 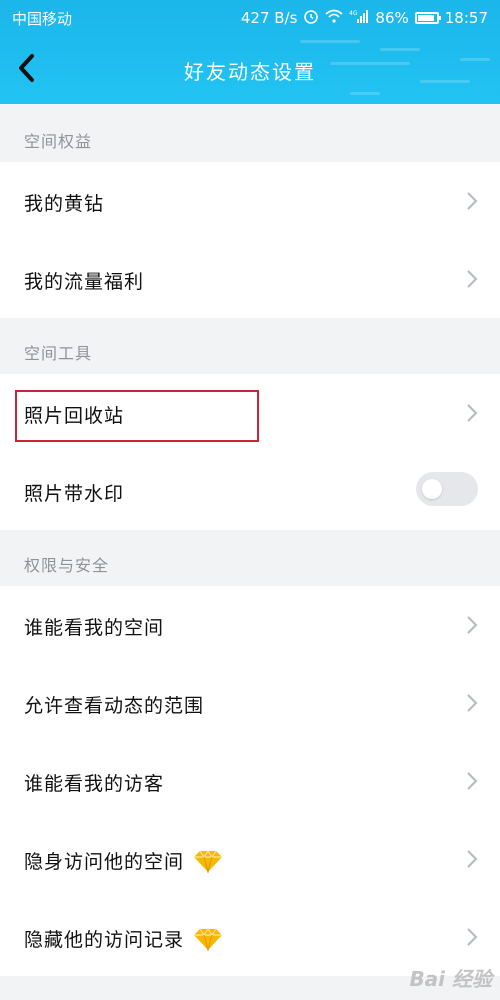 I want to click on row-label: 谁能看我的空间, so click(x=94, y=628).